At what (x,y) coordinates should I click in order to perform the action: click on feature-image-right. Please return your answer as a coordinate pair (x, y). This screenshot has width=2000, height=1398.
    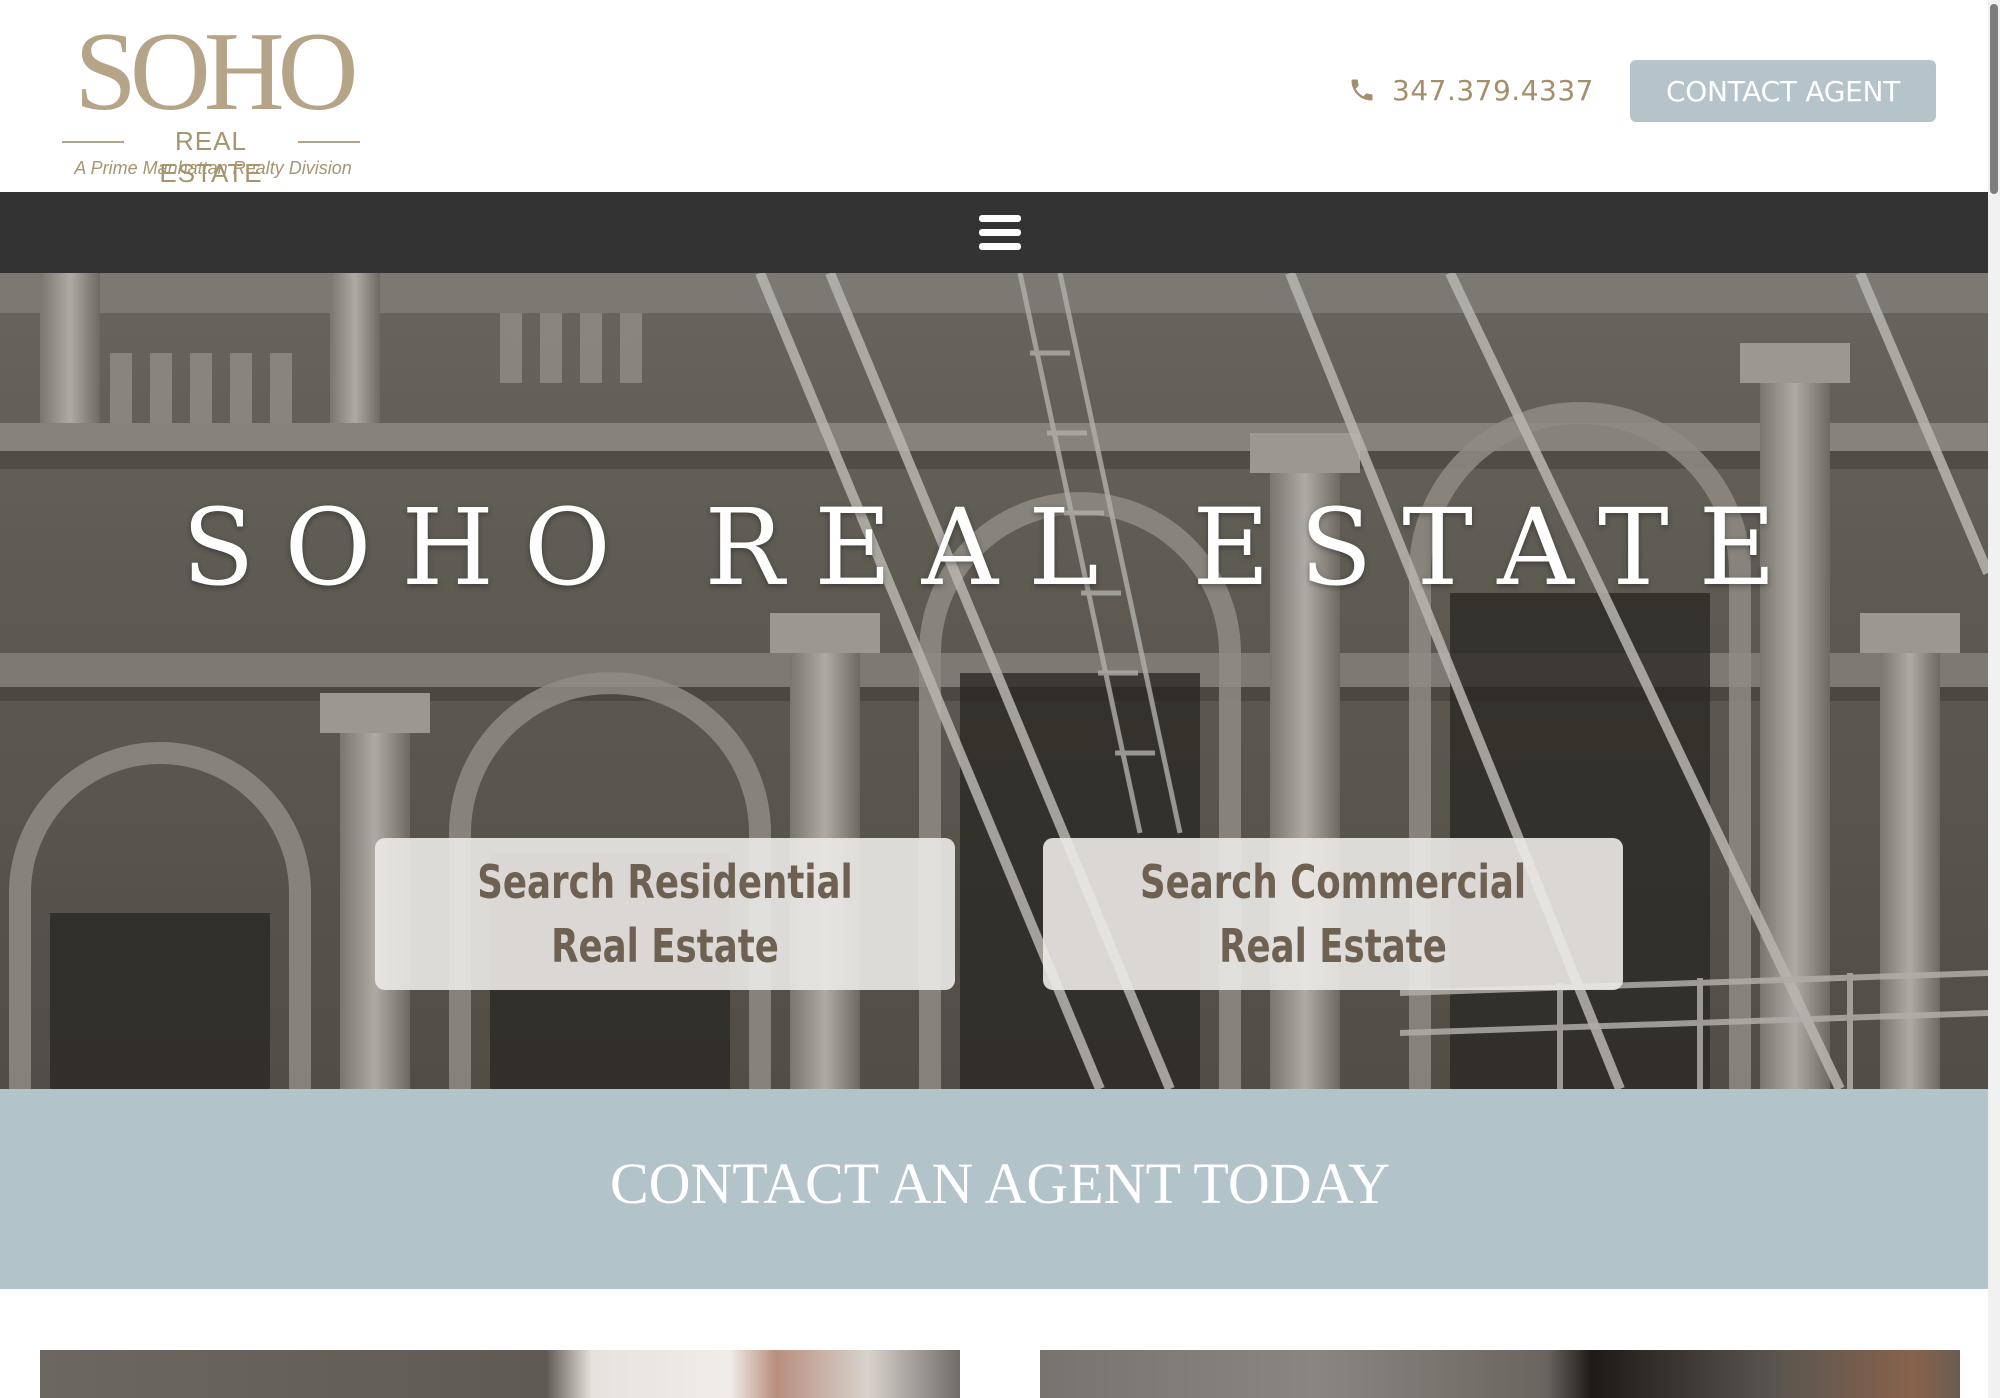
    Looking at the image, I should click on (1500, 1374).